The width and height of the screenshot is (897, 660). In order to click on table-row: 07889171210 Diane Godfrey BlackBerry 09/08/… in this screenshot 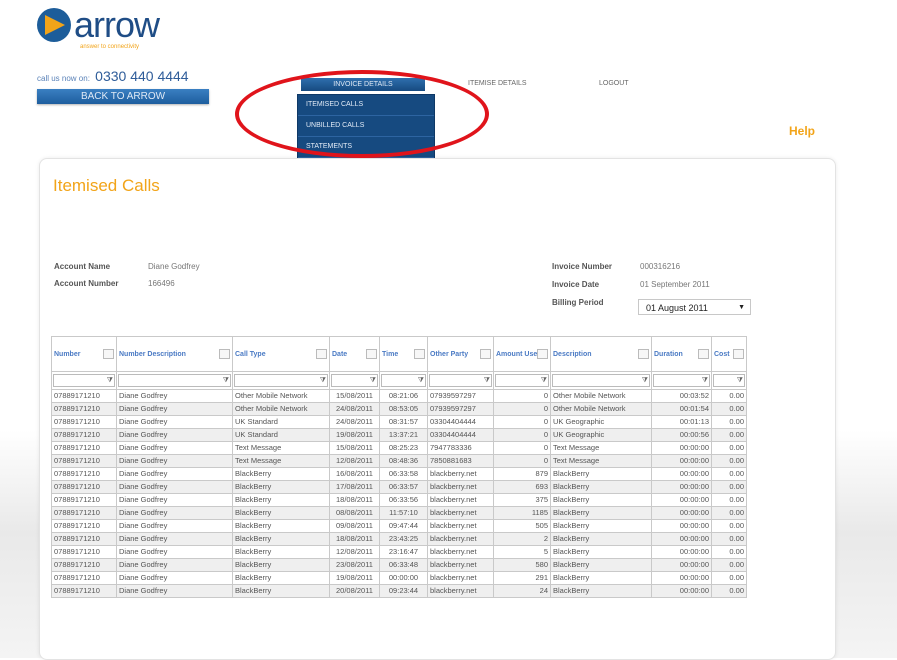, I will do `click(399, 526)`.